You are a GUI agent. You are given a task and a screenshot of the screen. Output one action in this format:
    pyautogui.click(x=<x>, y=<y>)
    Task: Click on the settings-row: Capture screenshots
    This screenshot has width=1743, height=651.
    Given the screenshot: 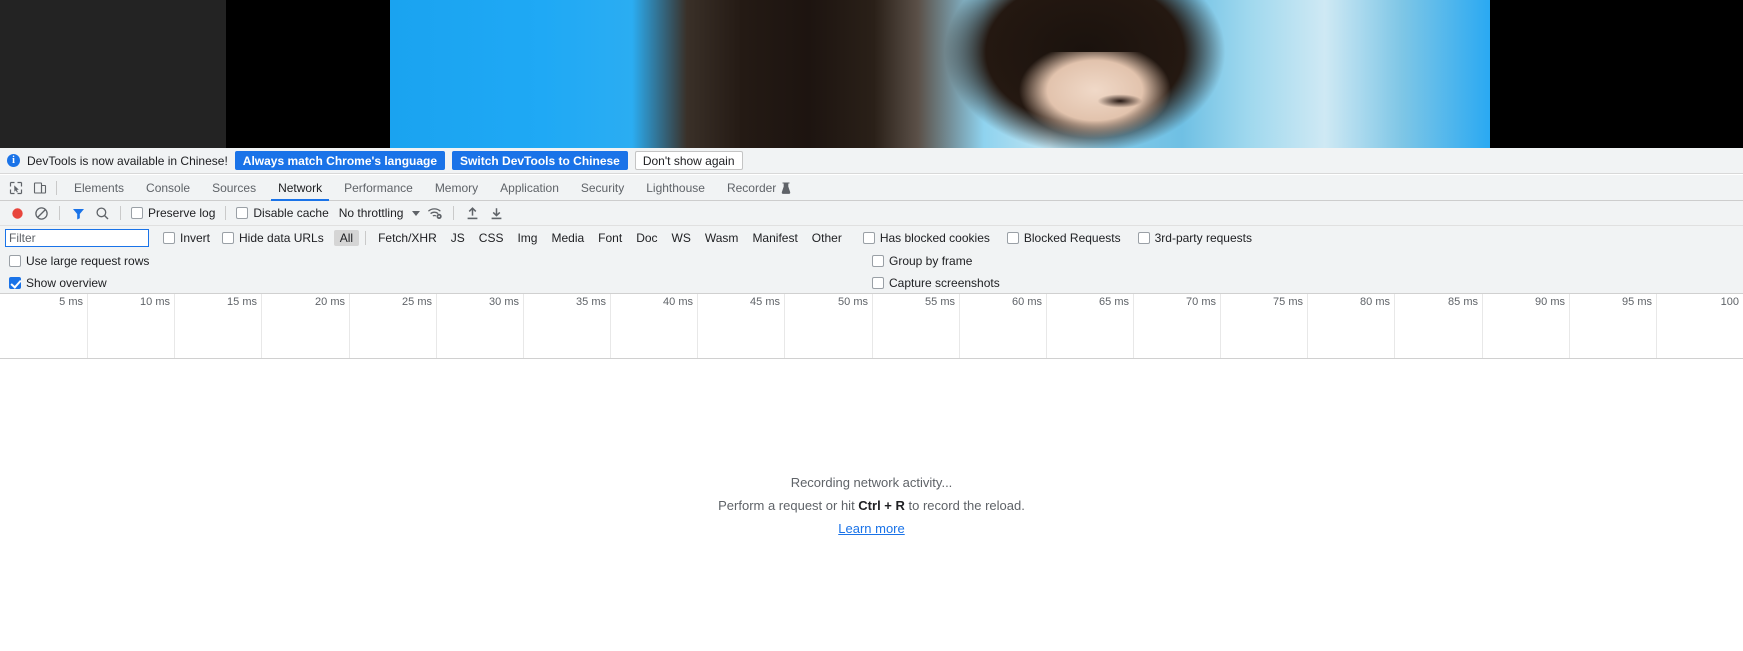 What is the action you would take?
    pyautogui.click(x=936, y=283)
    